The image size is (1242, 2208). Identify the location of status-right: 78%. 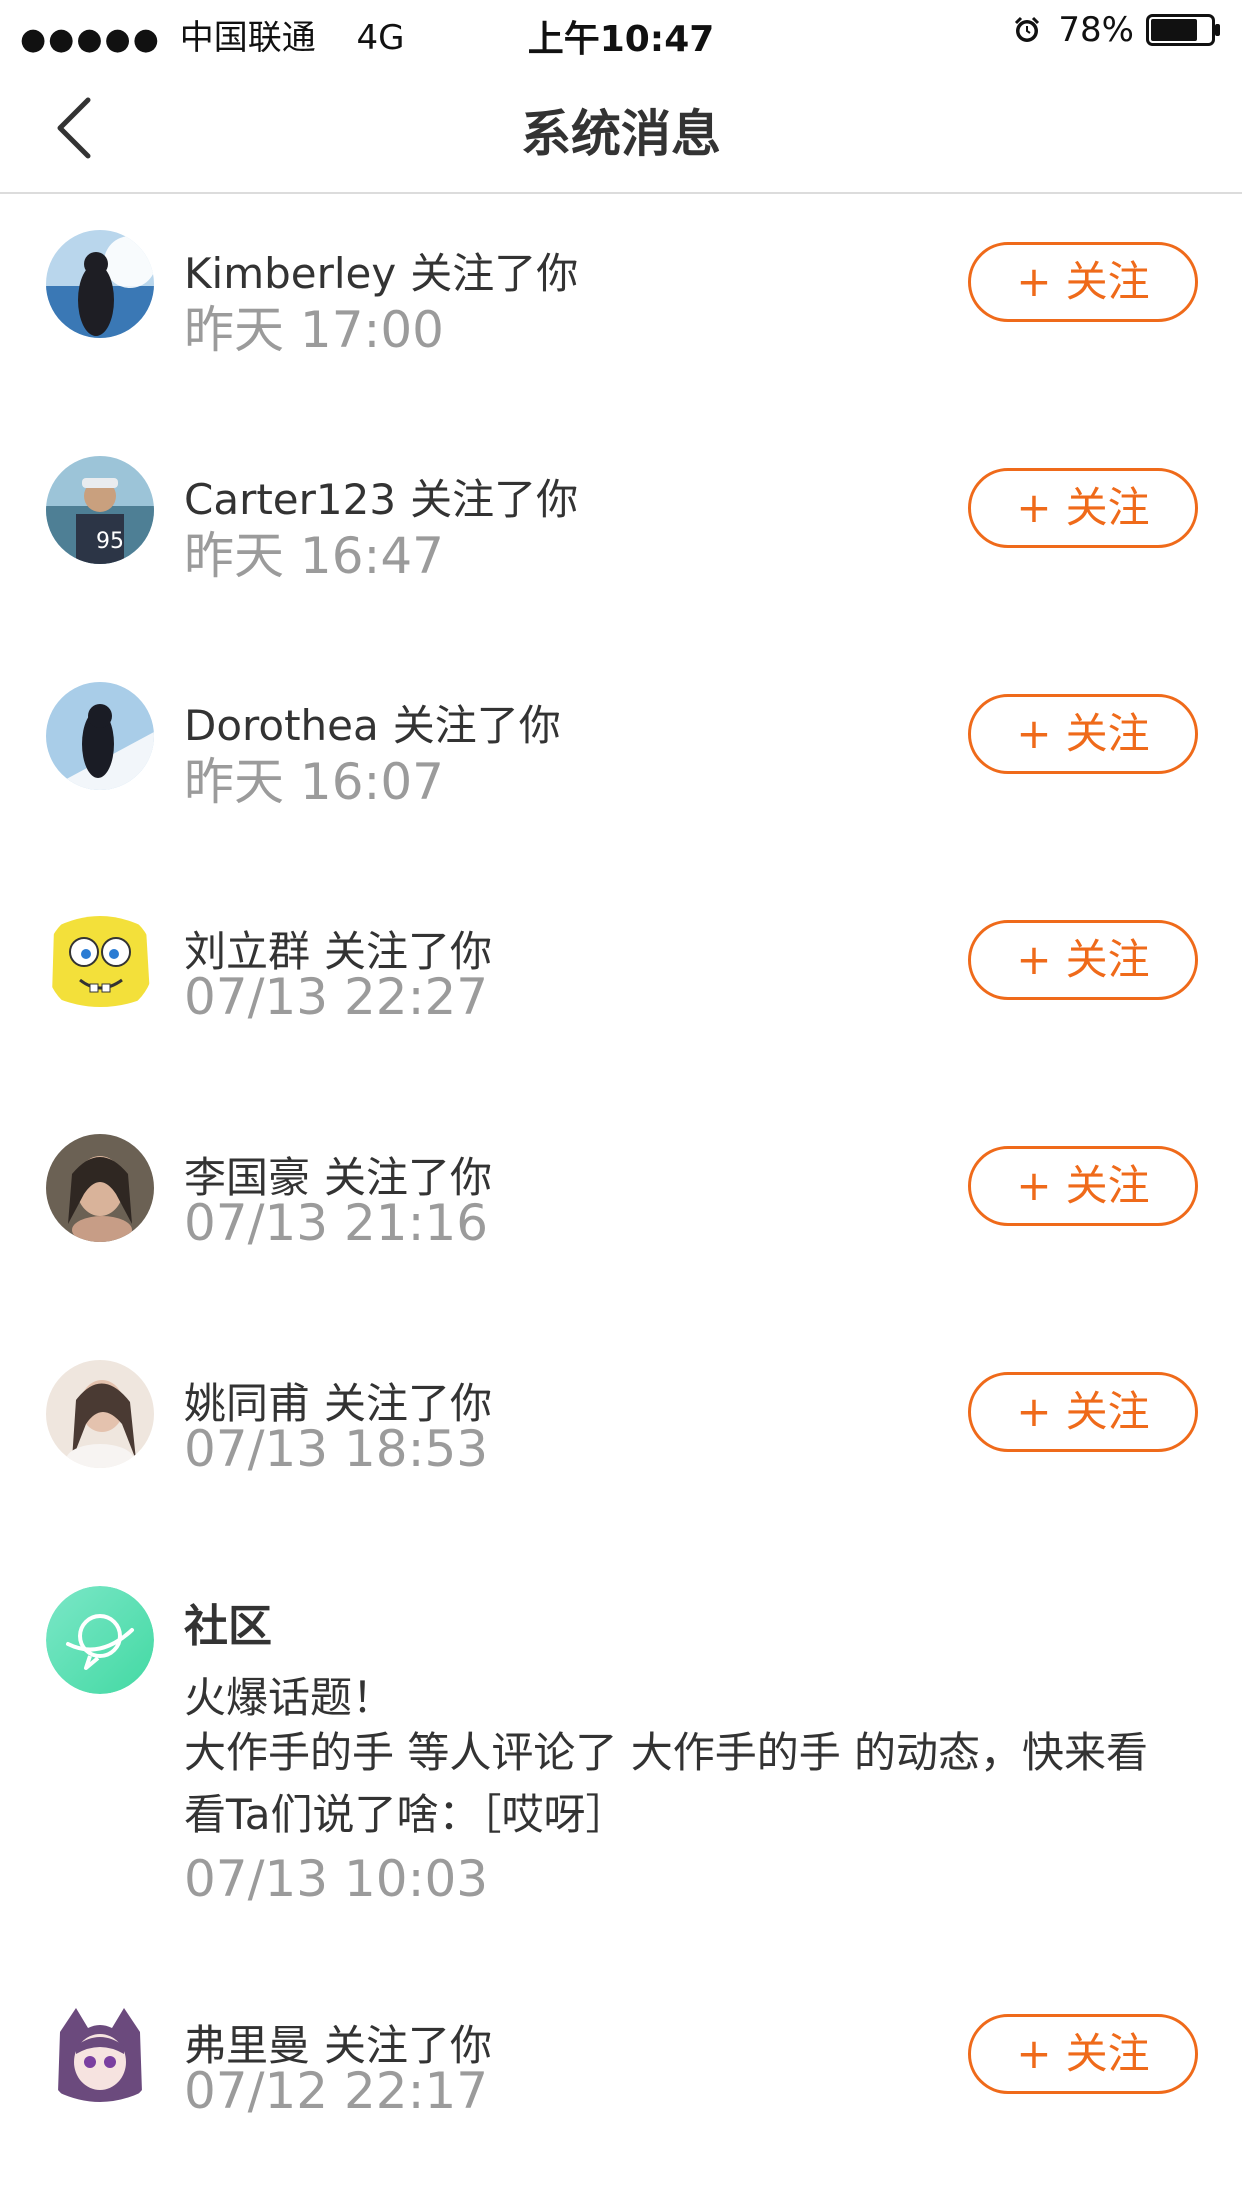
(1117, 30).